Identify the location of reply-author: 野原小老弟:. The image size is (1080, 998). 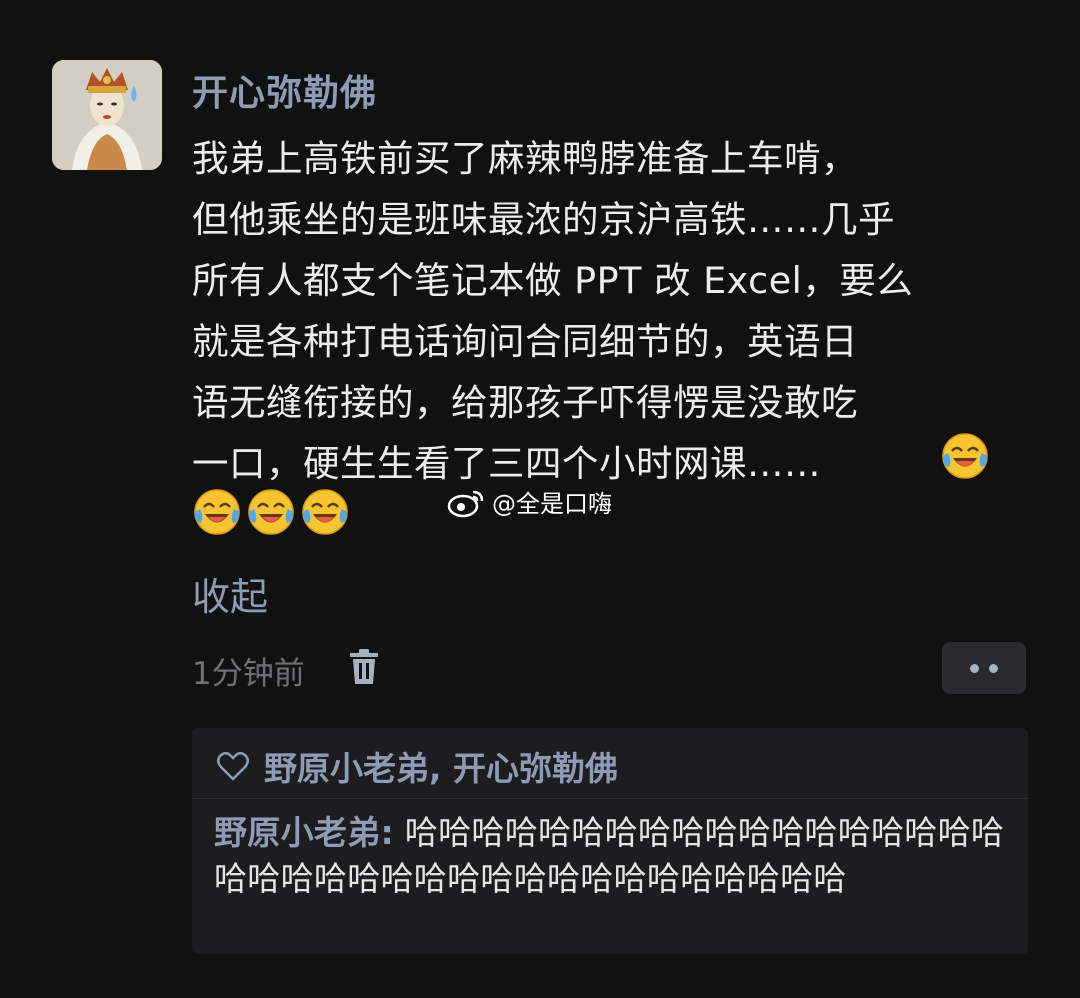
(304, 832).